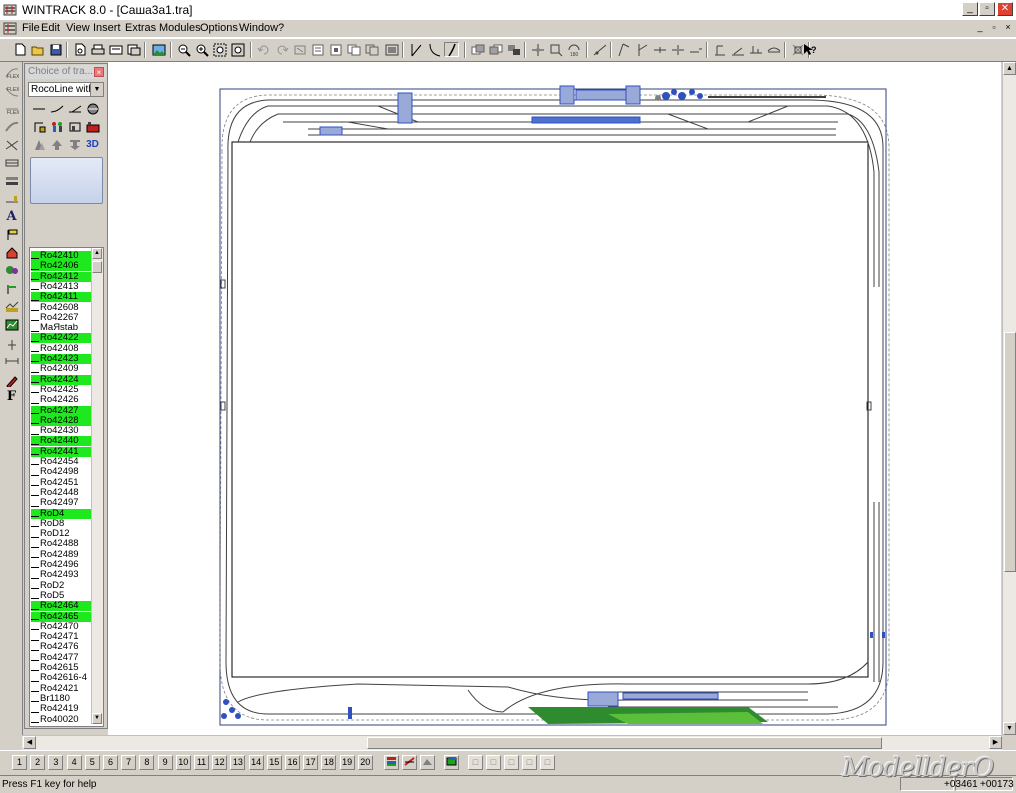 The height and width of the screenshot is (793, 1016). Describe the element at coordinates (115, 49) in the screenshot. I see `print-setup-icon` at that location.